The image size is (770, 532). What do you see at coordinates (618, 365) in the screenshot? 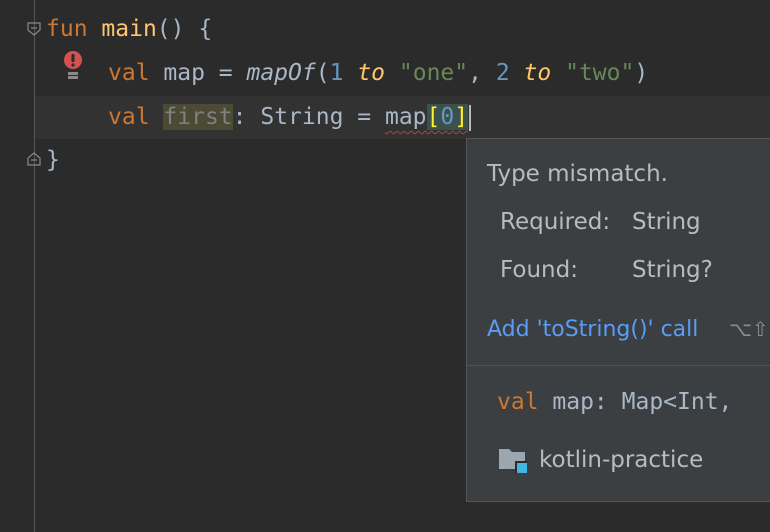
I see `popup-divider` at bounding box center [618, 365].